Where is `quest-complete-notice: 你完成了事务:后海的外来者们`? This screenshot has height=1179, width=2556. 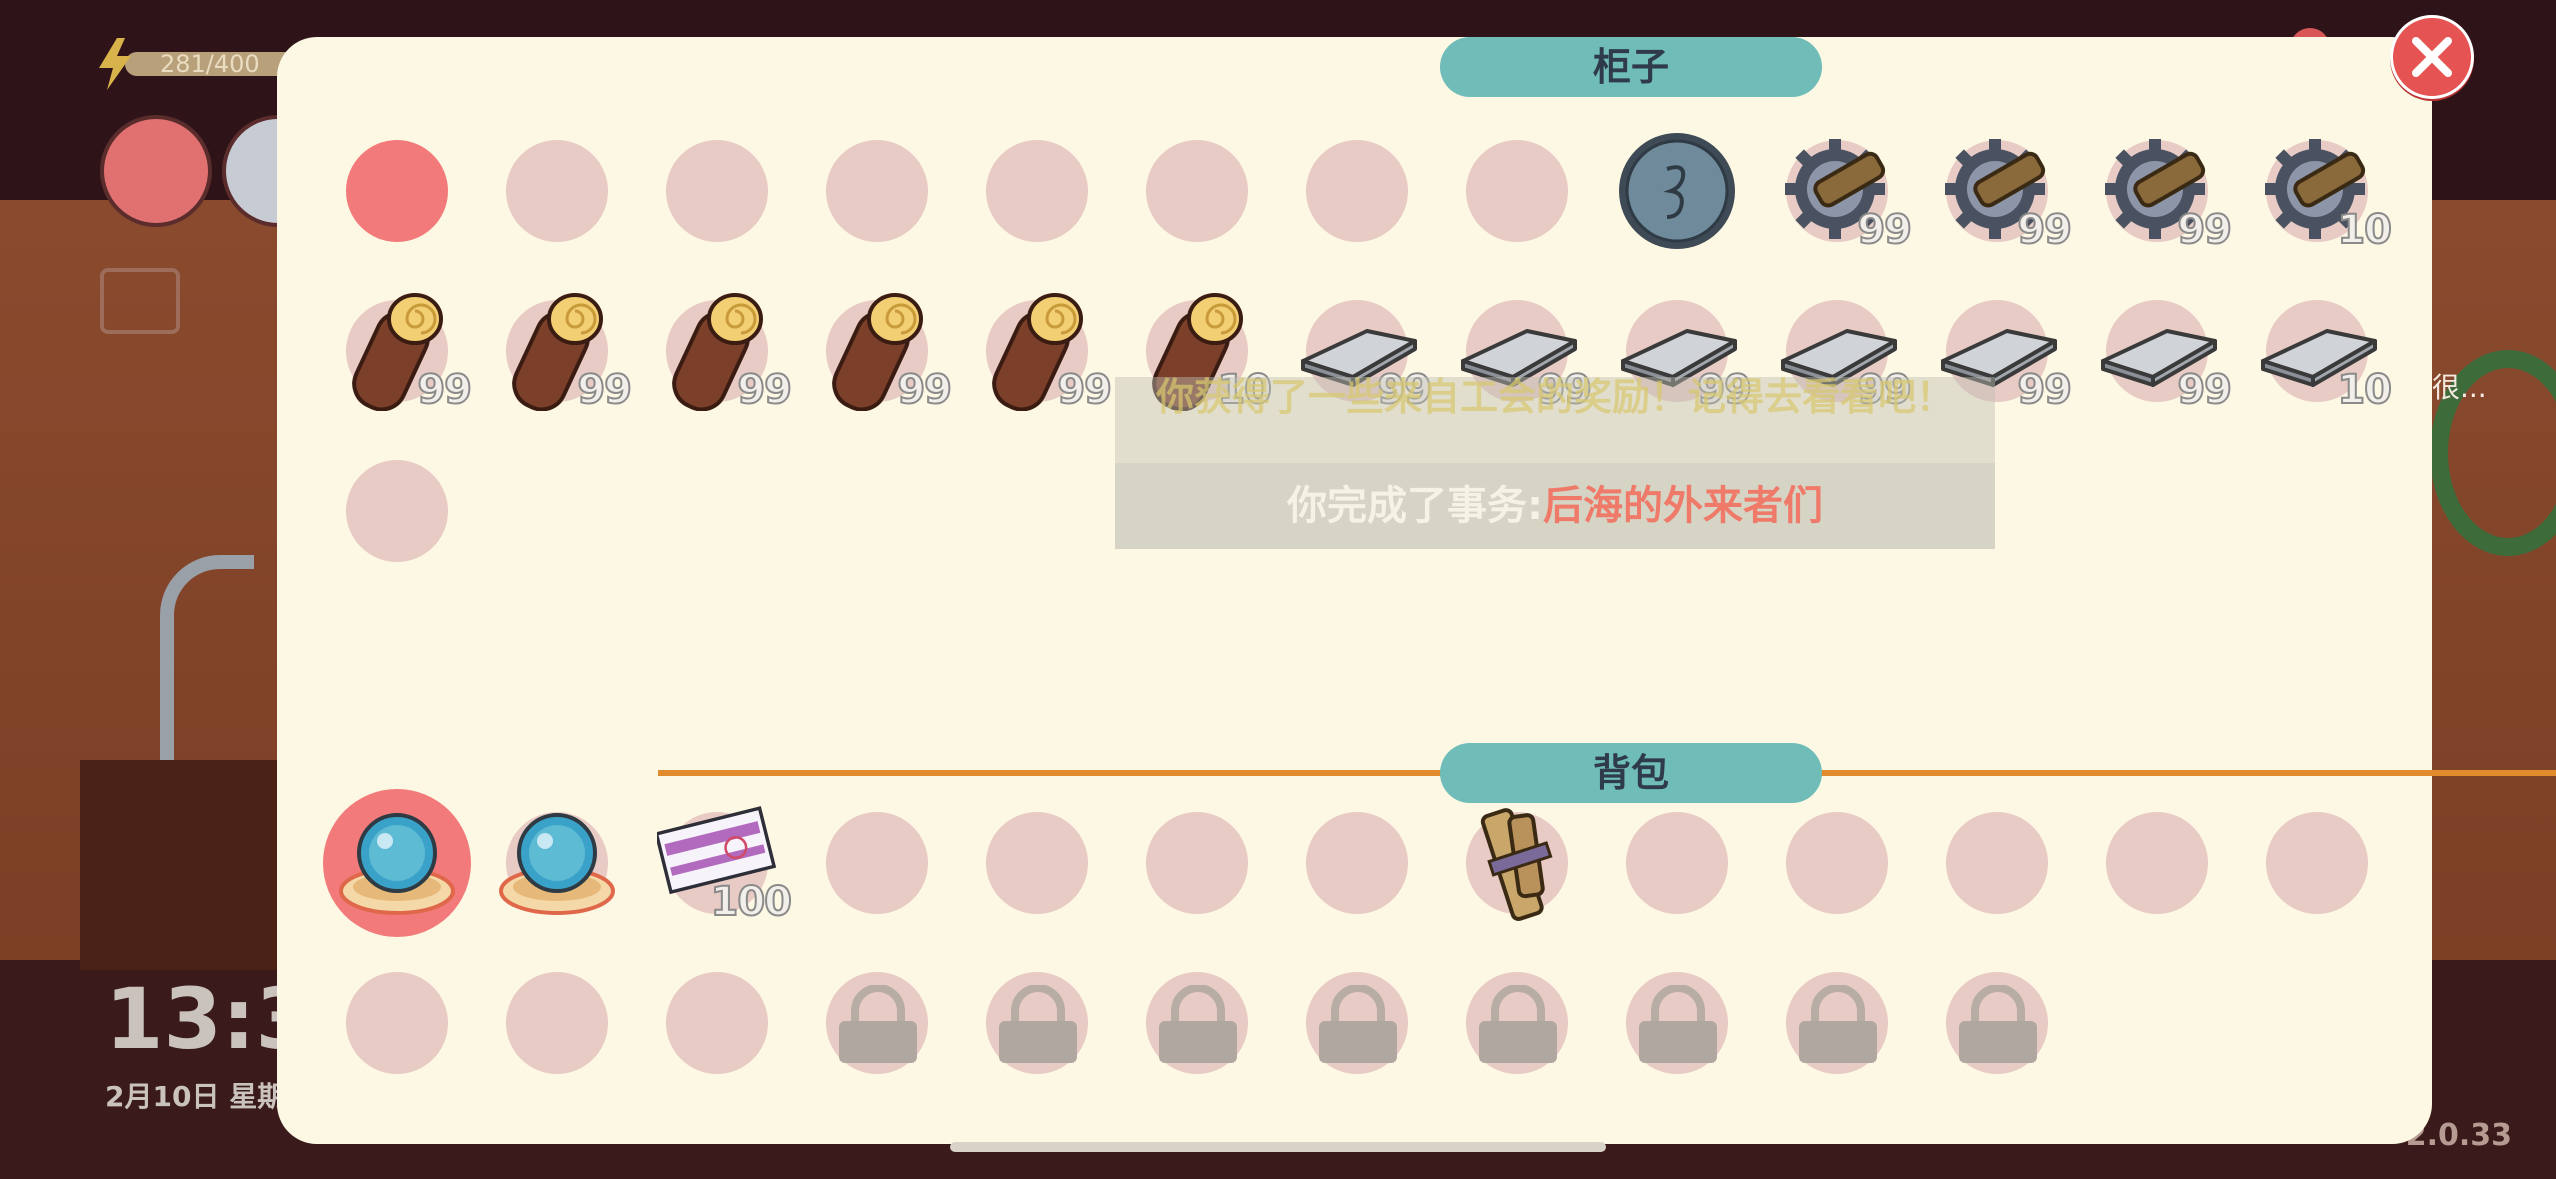 quest-complete-notice: 你完成了事务:后海的外来者们 is located at coordinates (1555, 506).